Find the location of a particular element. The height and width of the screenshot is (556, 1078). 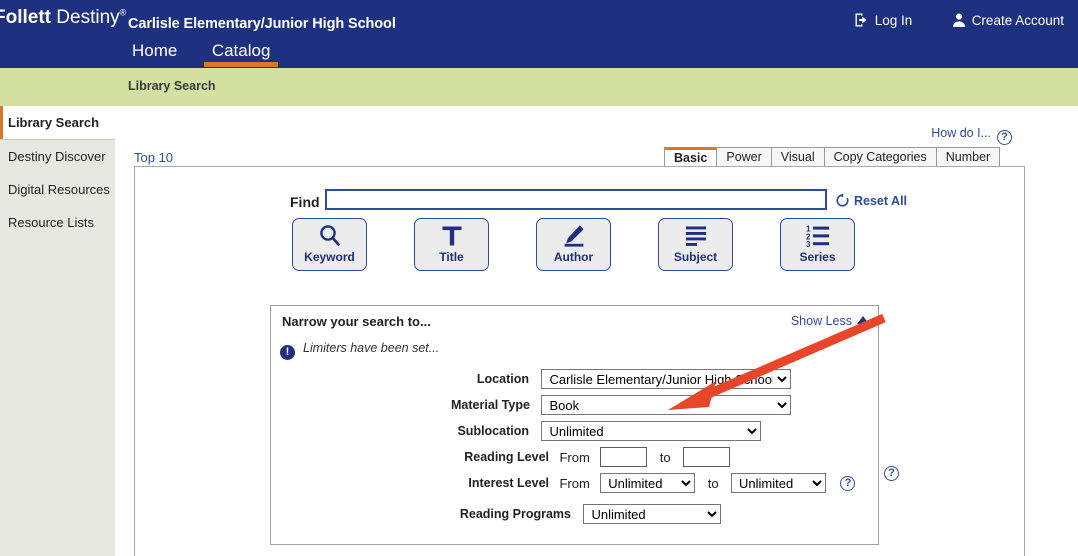

follett-destiny-logo: Follett Destiny® is located at coordinates (63, 18).